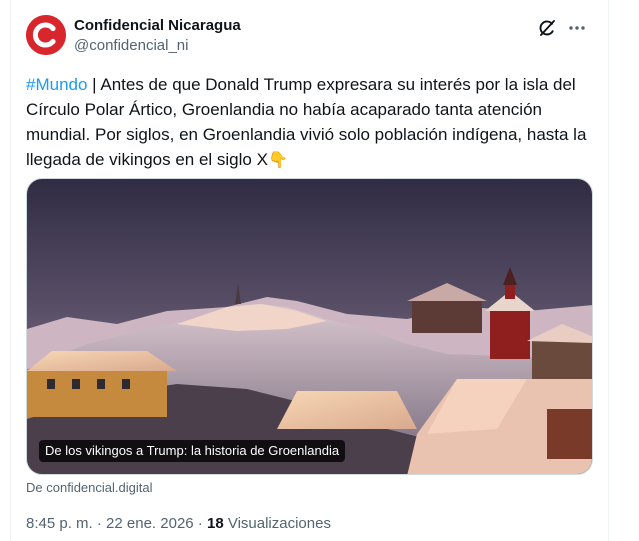 The width and height of the screenshot is (639, 541). I want to click on handle: @confidencial_ni, so click(157, 46).